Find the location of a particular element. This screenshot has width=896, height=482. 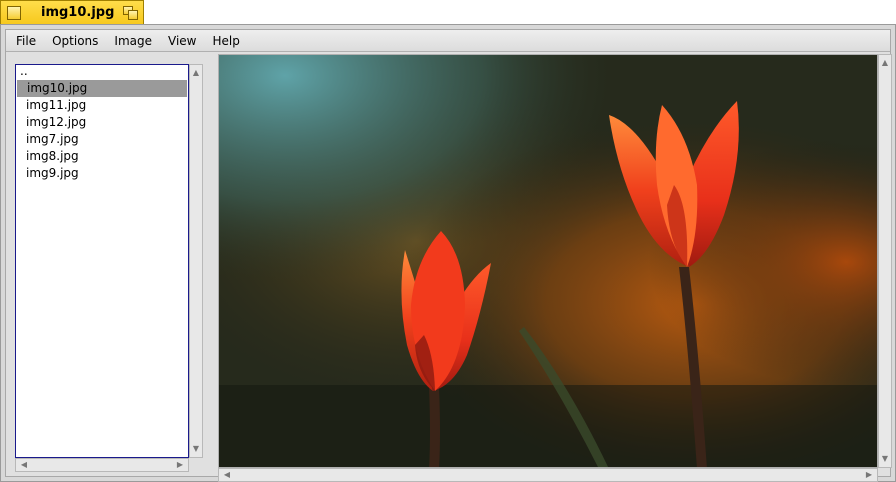

window-tab: img10.jpg is located at coordinates (72, 12).